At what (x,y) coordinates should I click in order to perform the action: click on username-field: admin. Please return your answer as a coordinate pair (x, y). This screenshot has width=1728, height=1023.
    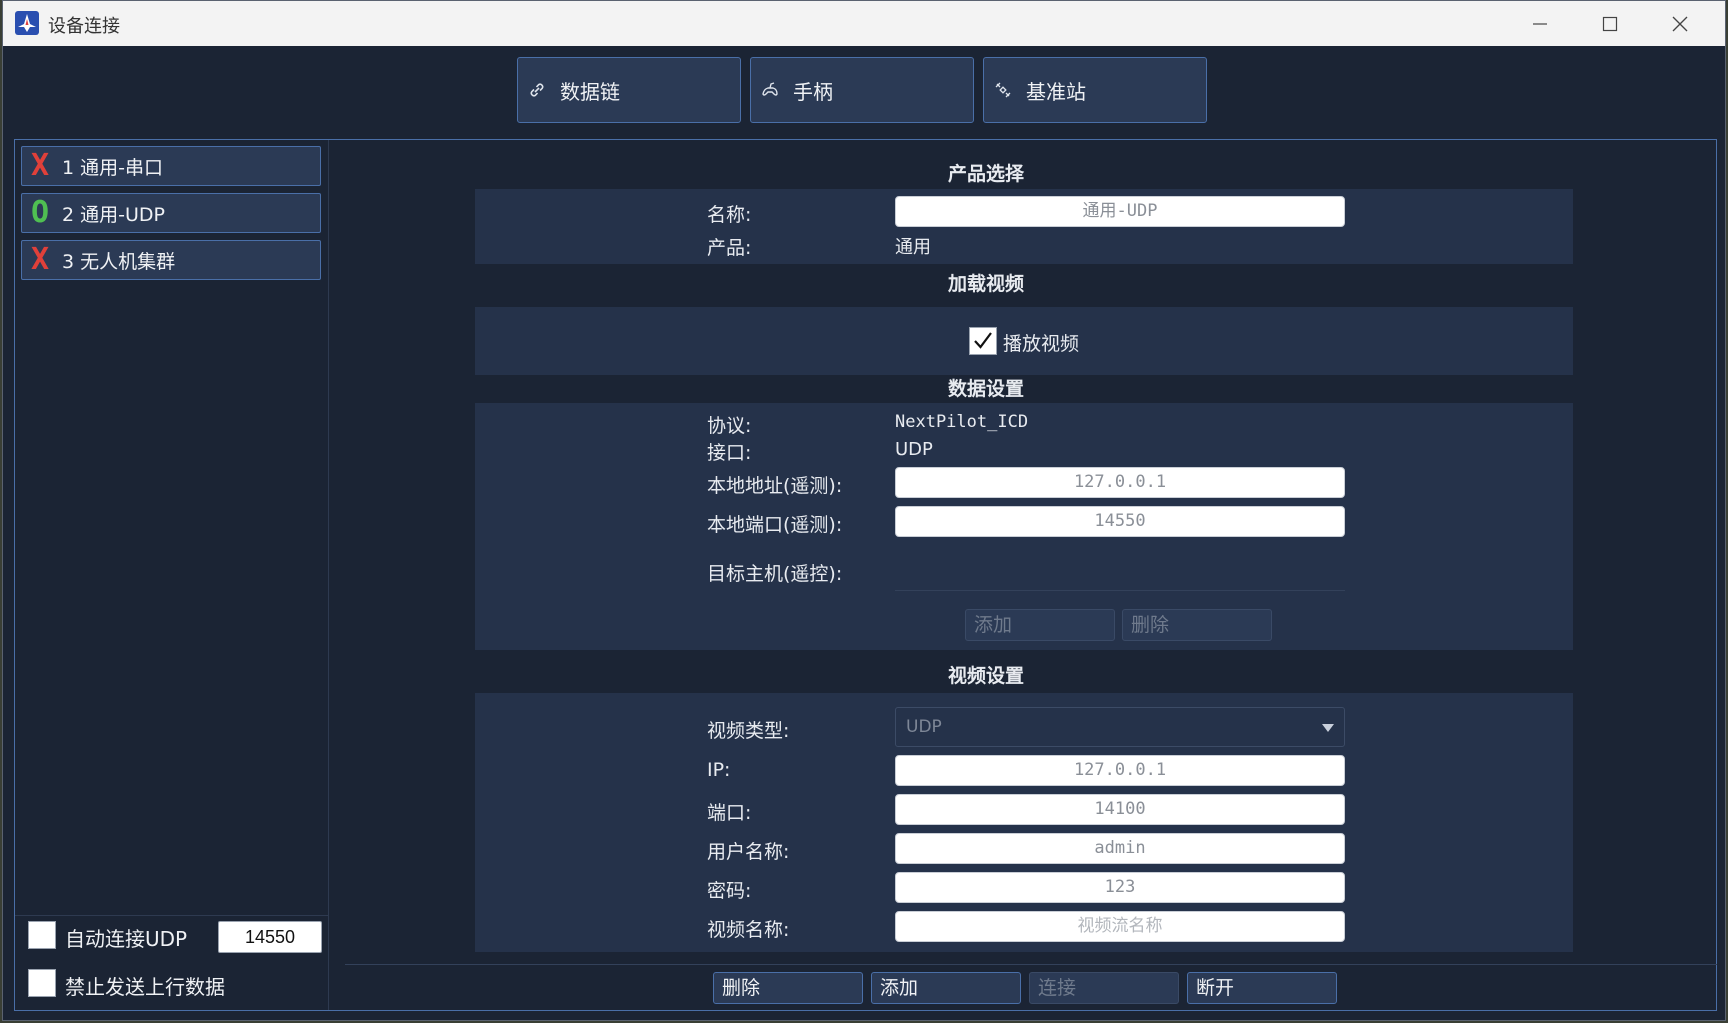
    Looking at the image, I should click on (1120, 848).